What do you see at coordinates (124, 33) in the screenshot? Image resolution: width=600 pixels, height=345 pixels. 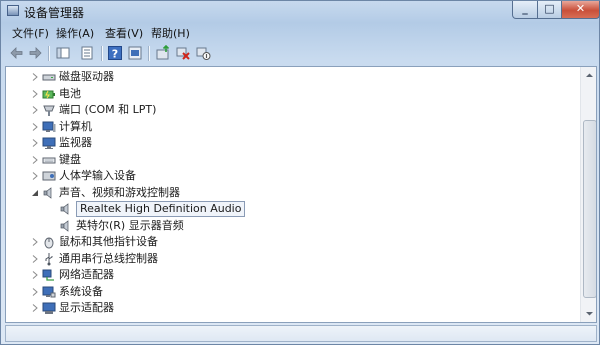 I see `menu-view: 查看(V)` at bounding box center [124, 33].